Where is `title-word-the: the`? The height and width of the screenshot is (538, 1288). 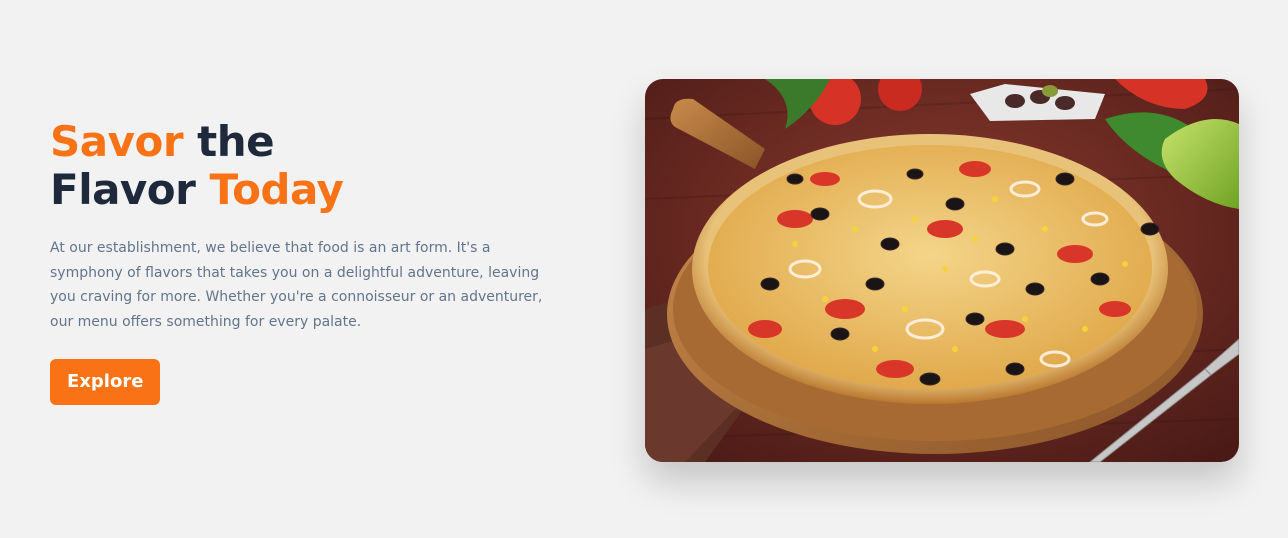 title-word-the: the is located at coordinates (229, 141).